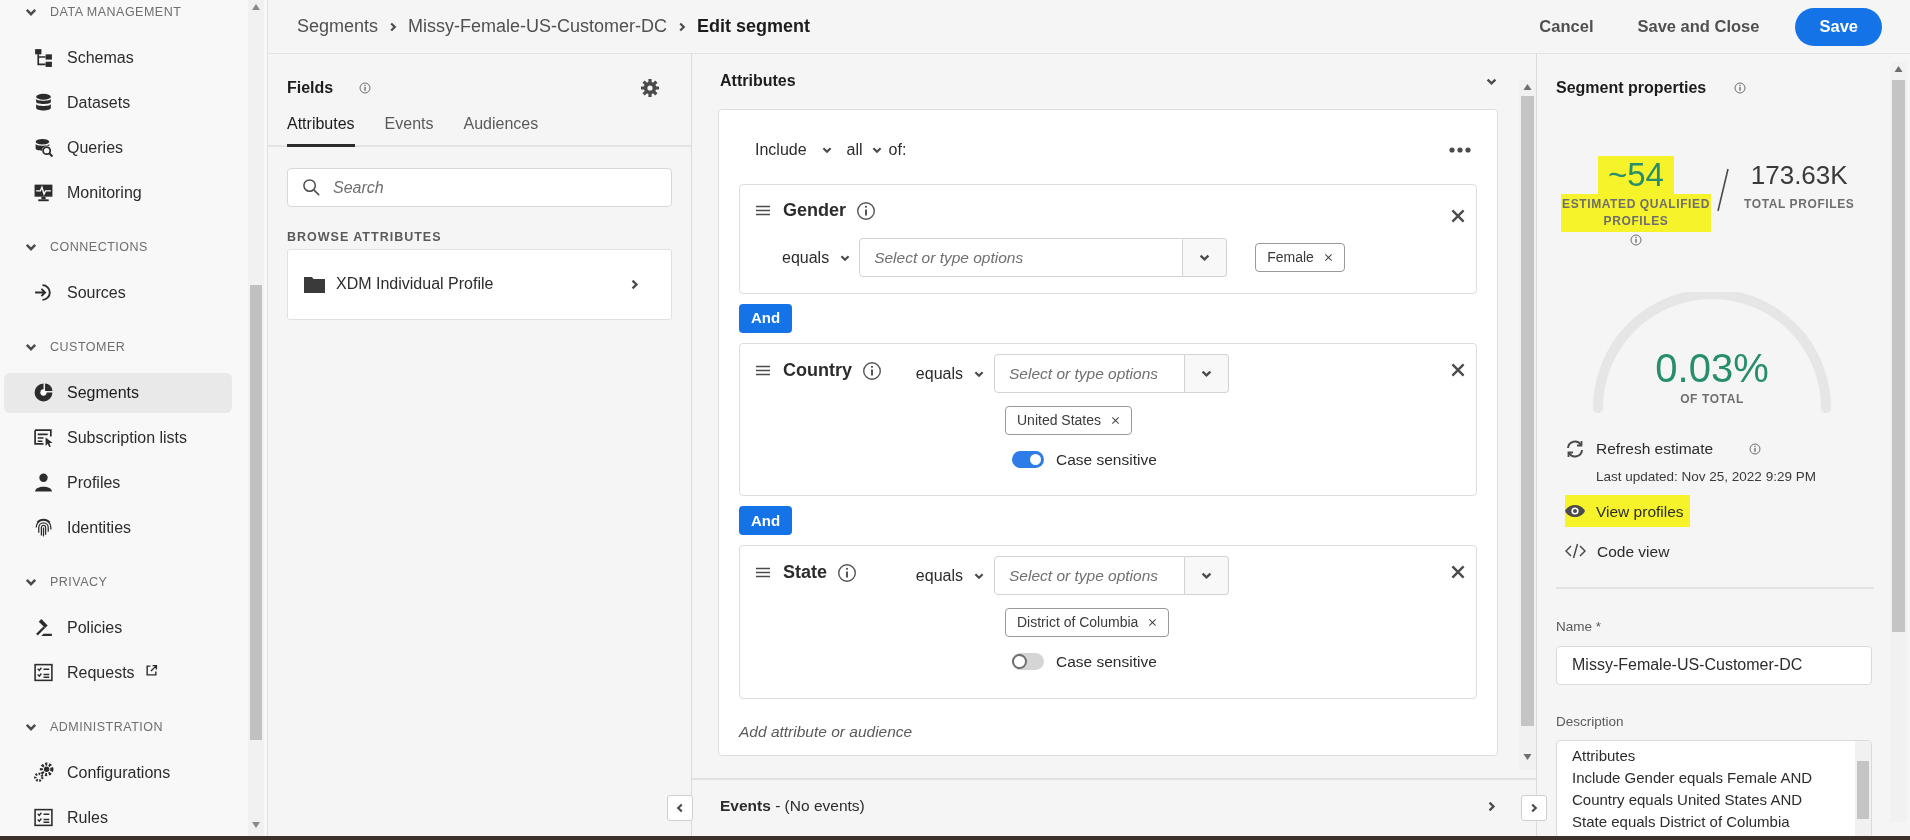  What do you see at coordinates (805, 573) in the screenshot?
I see `attribute-name: State` at bounding box center [805, 573].